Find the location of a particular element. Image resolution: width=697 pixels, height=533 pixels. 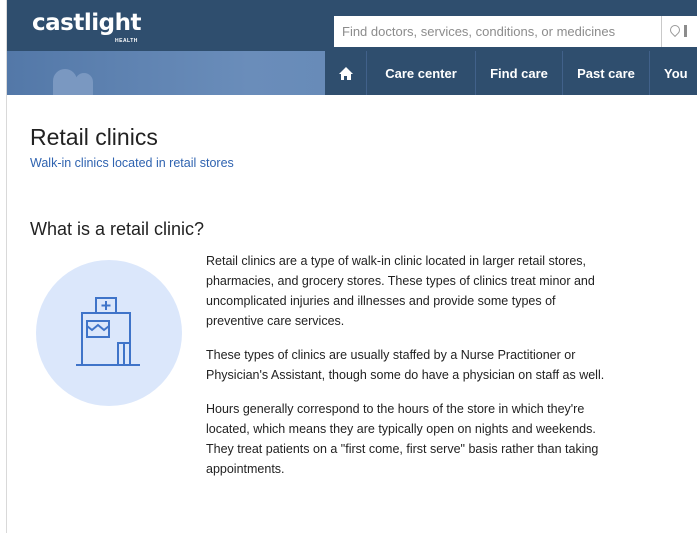

location-input is located at coordinates (679, 31).